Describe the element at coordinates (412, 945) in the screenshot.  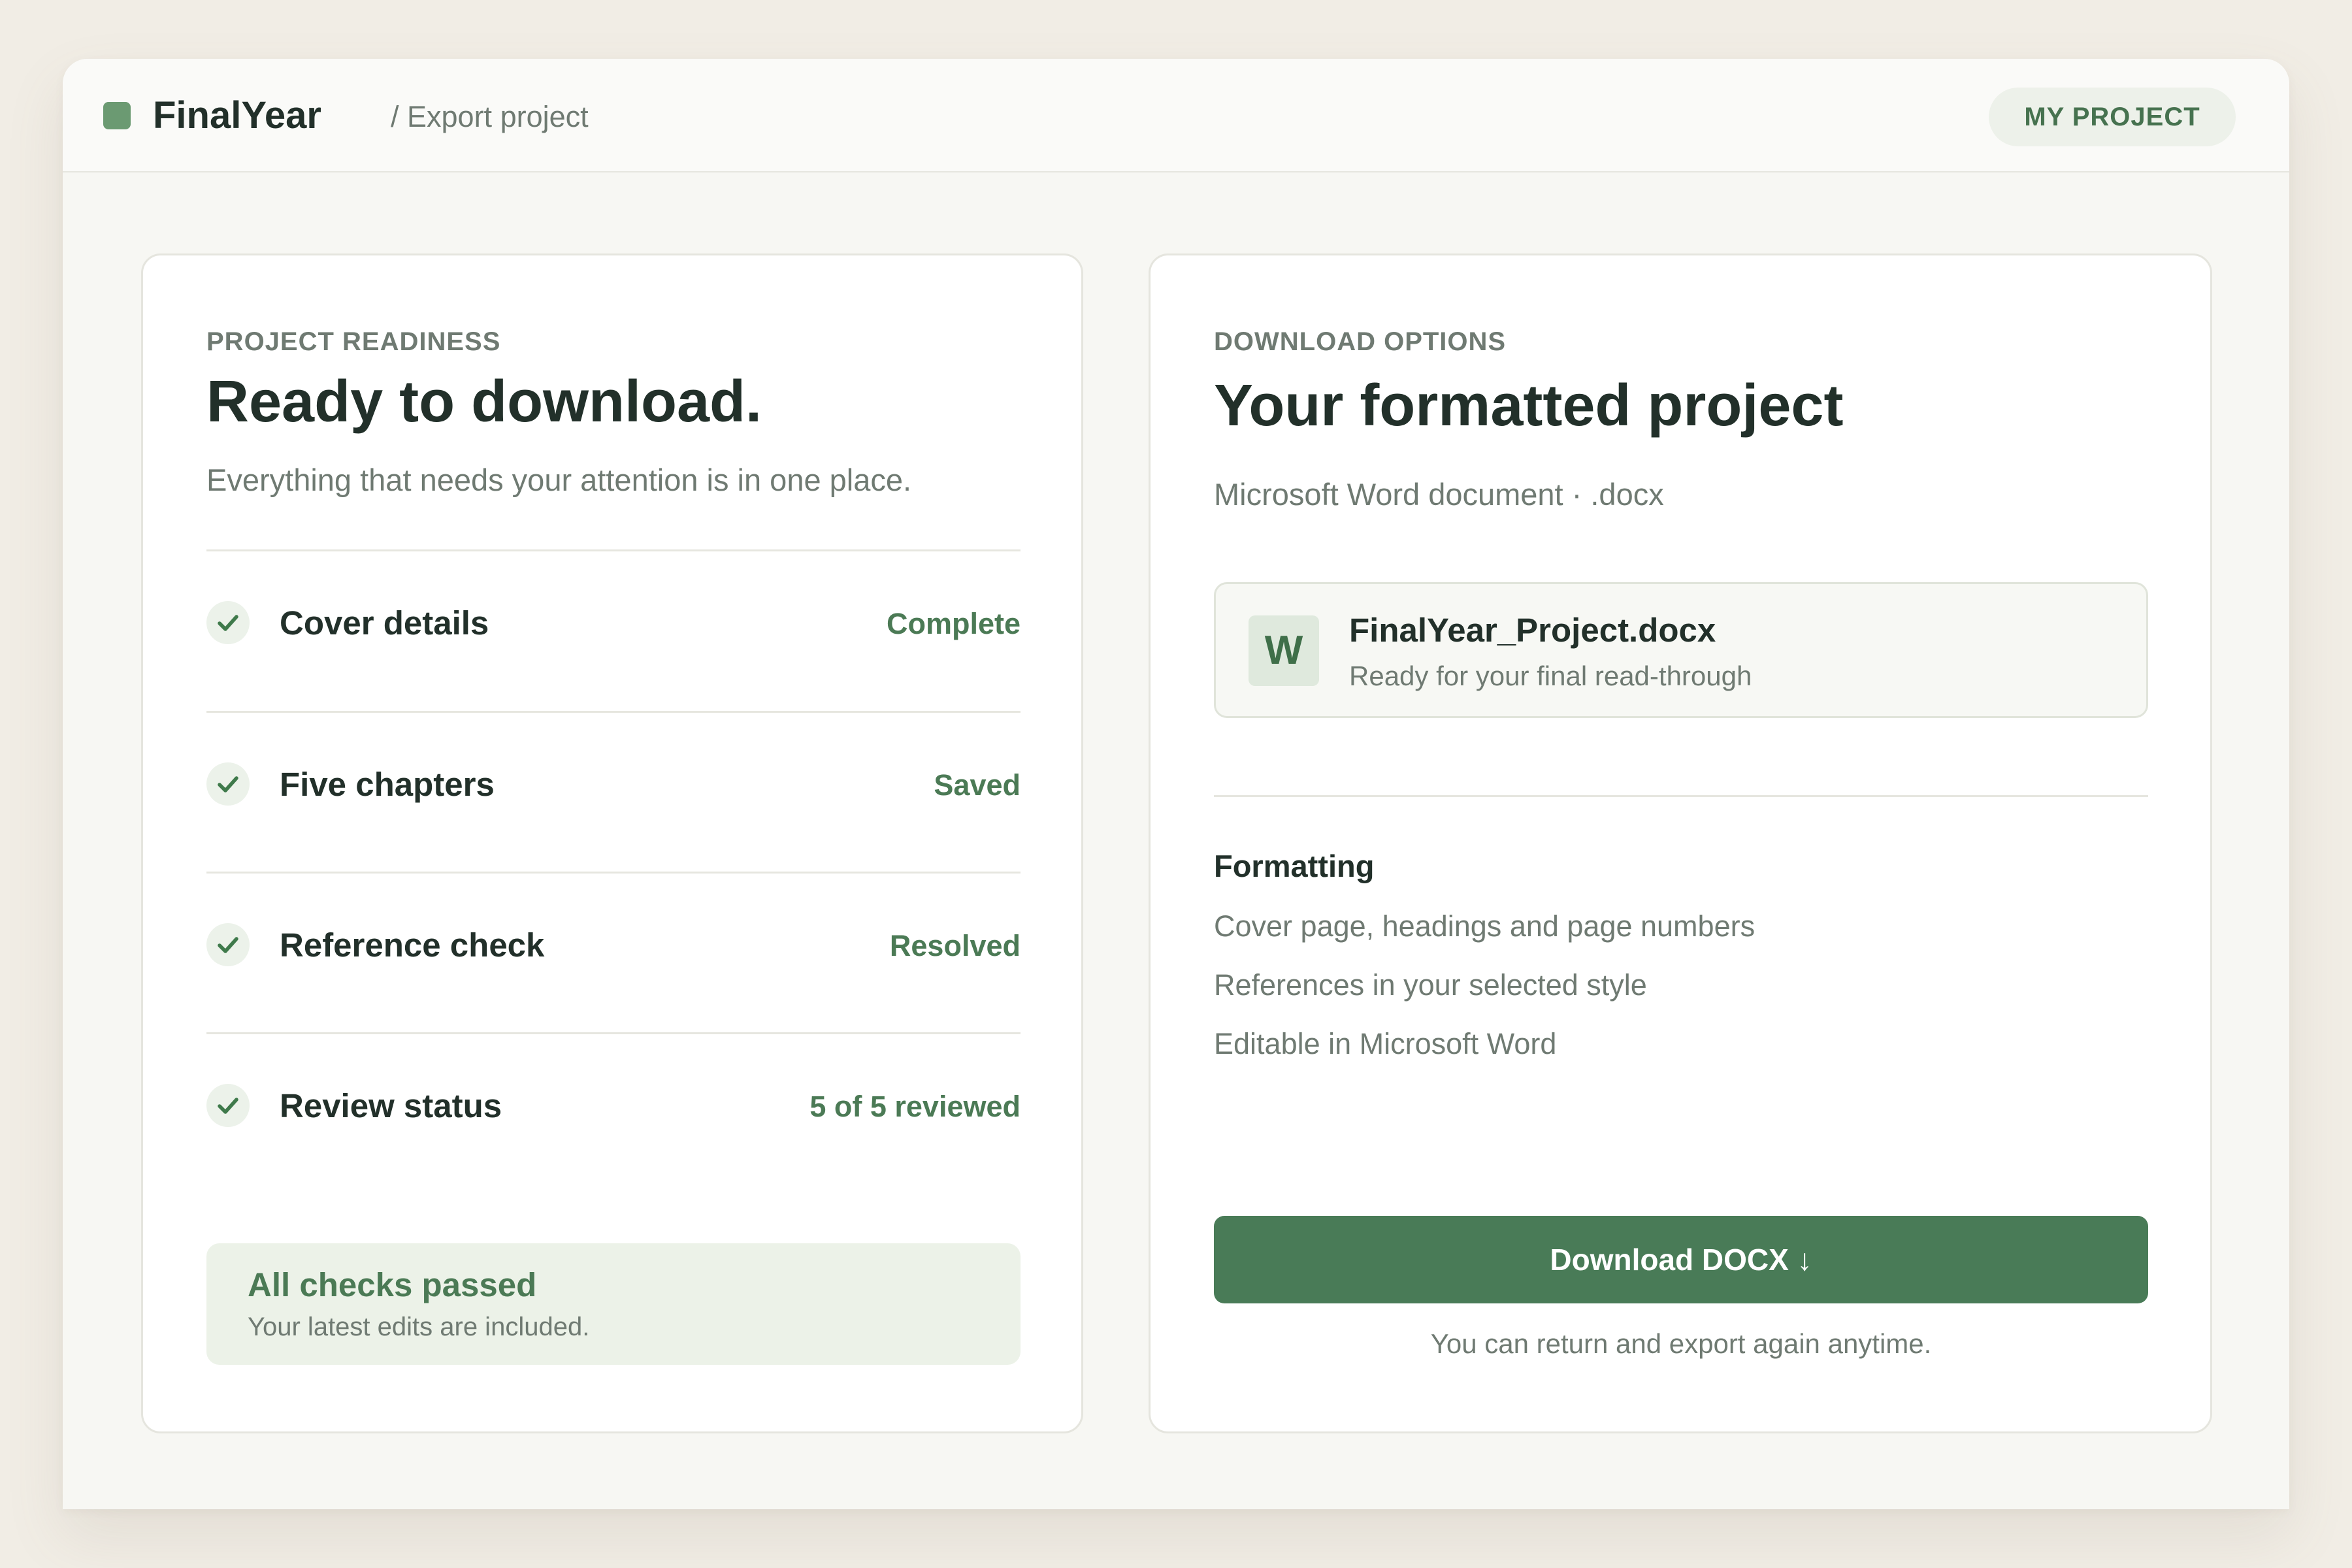
I see `checklist-label: Reference check` at that location.